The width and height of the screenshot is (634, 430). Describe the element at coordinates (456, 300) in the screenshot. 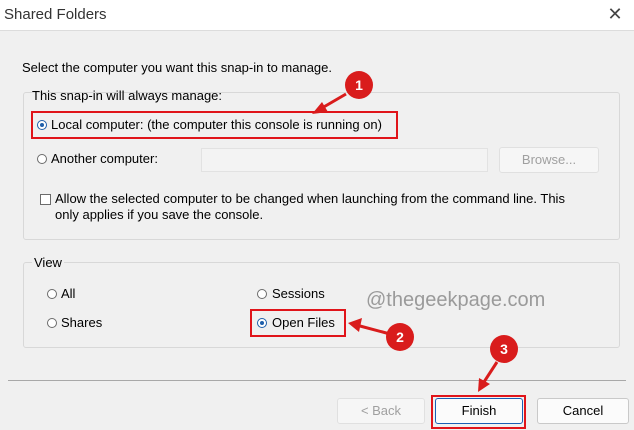

I see `watermark: @thegeekpage.com` at that location.